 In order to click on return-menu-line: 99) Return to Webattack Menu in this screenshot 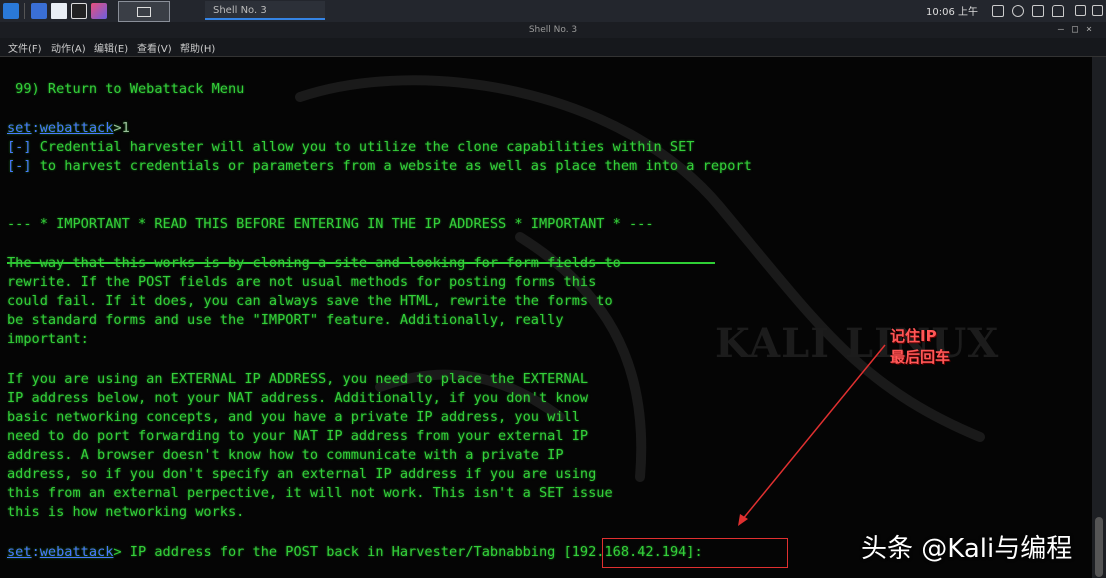, I will do `click(126, 89)`.